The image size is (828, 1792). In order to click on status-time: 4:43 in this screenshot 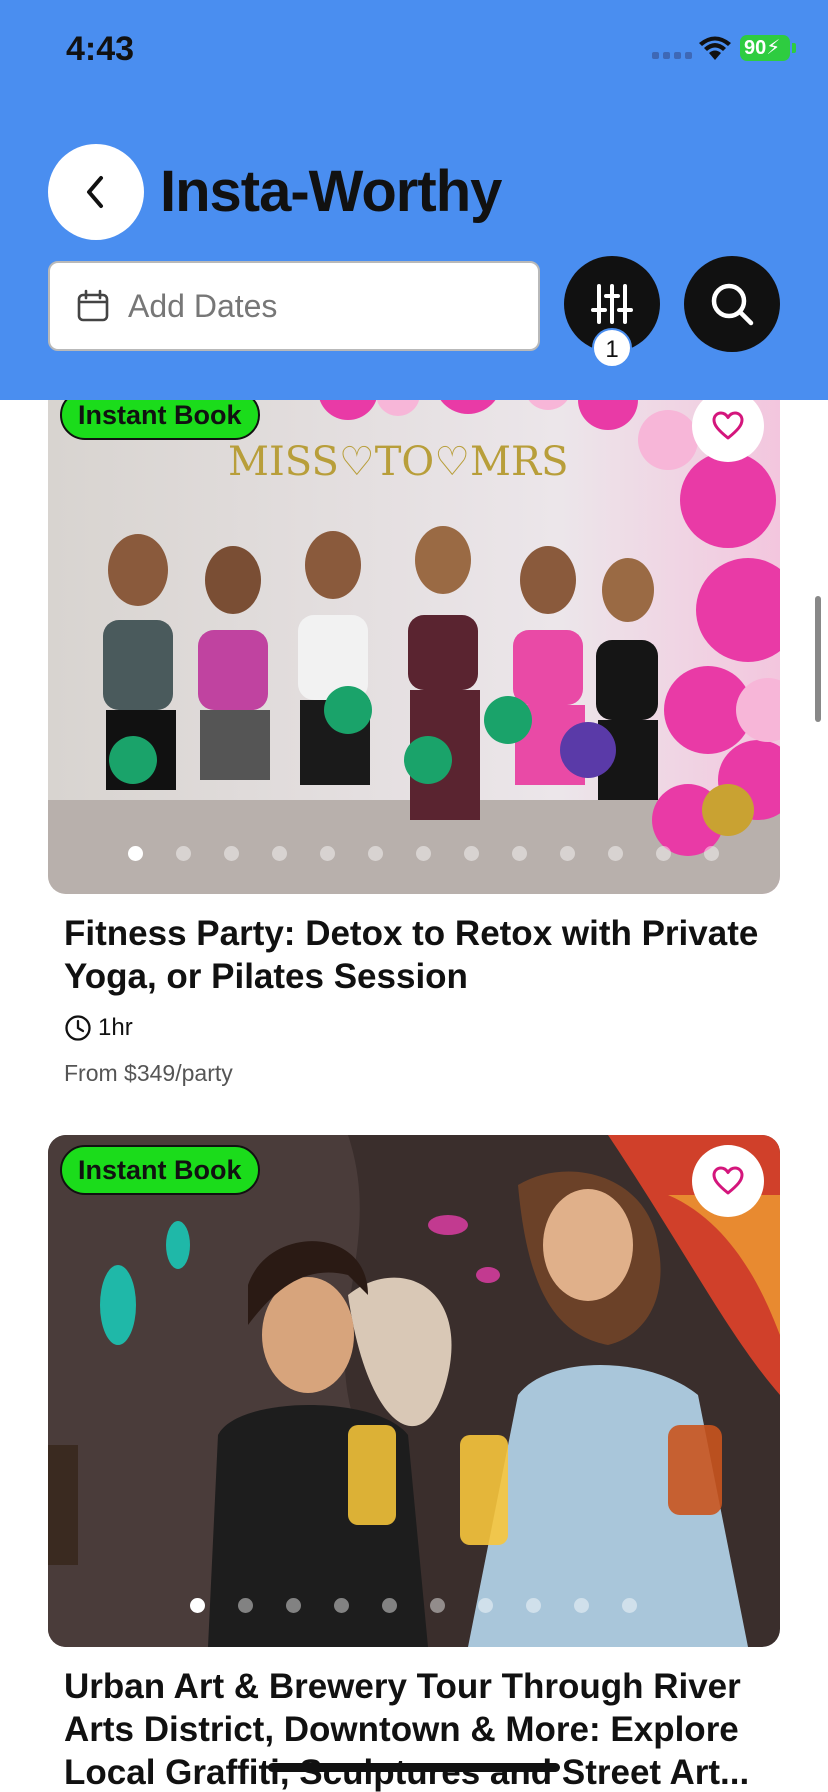, I will do `click(100, 49)`.